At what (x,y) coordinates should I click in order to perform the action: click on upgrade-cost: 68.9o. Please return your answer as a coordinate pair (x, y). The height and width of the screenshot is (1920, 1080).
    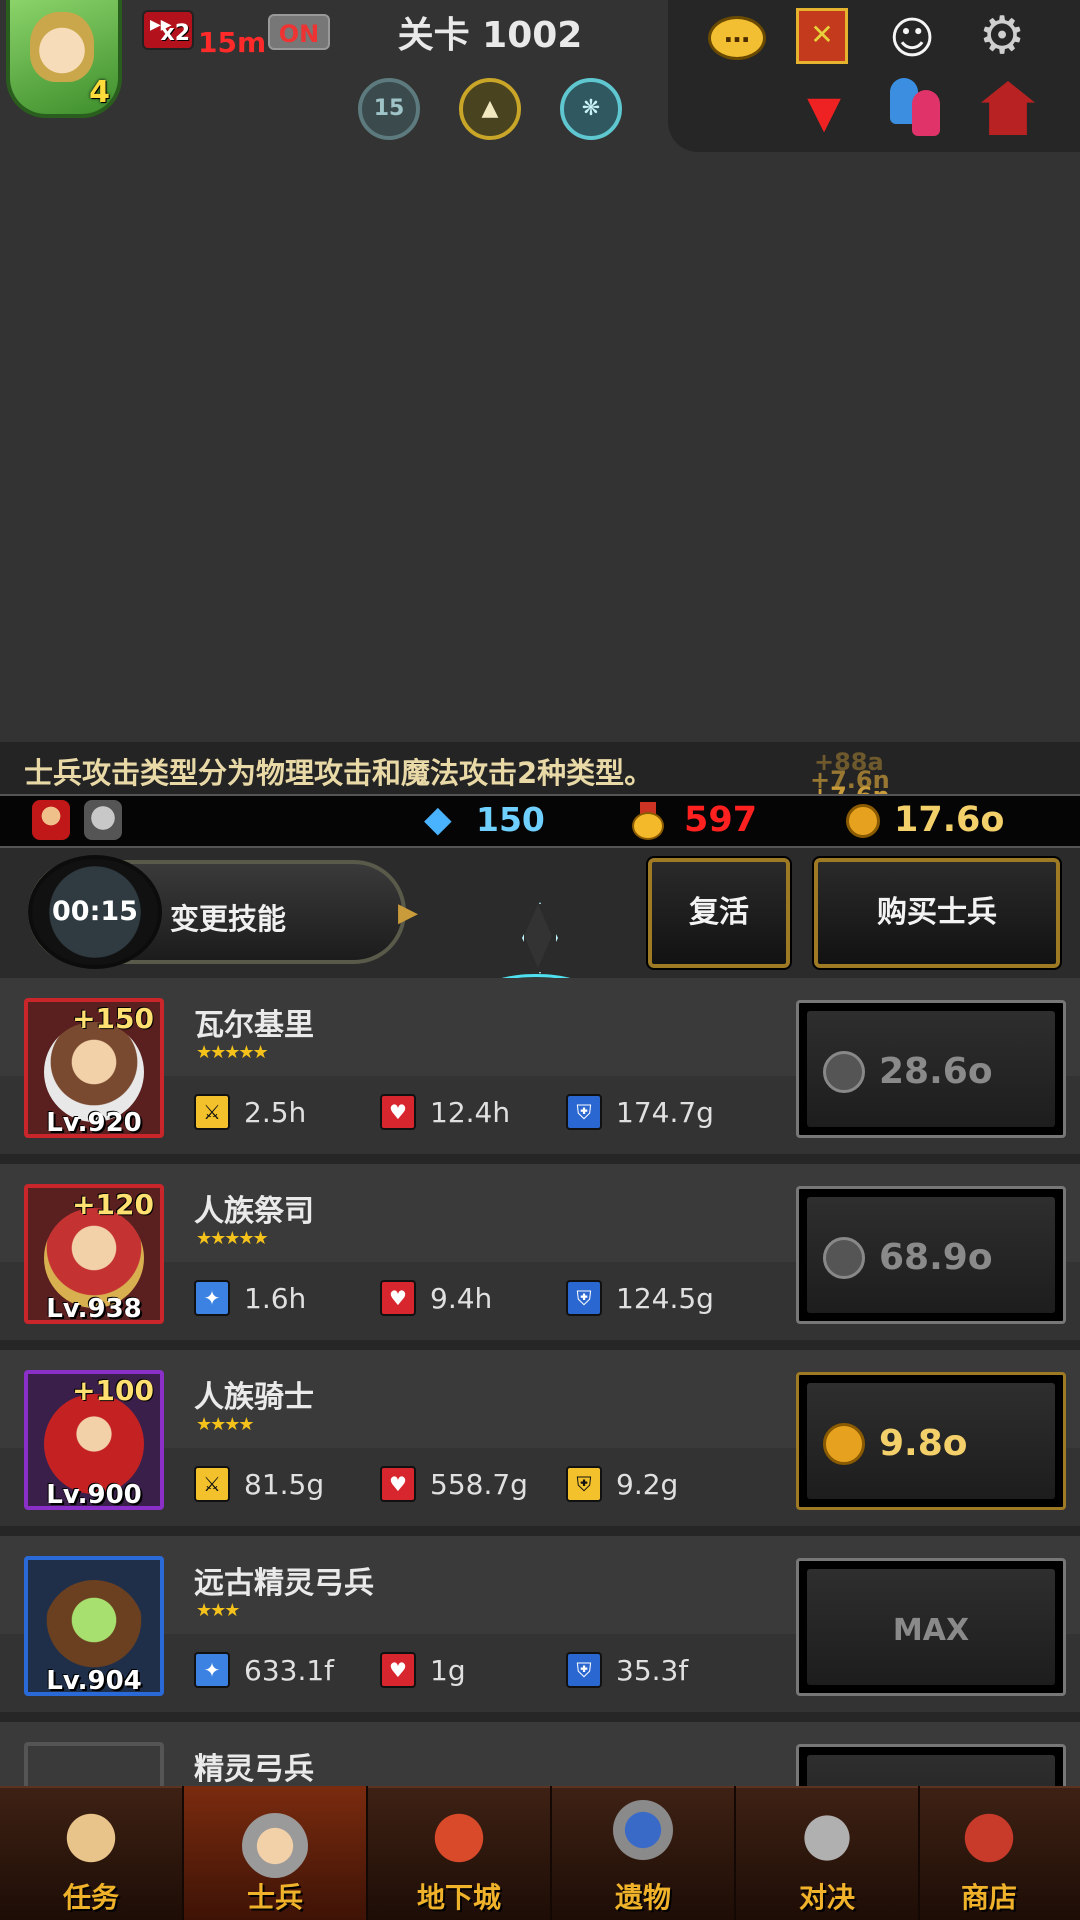
    Looking at the image, I should click on (936, 1257).